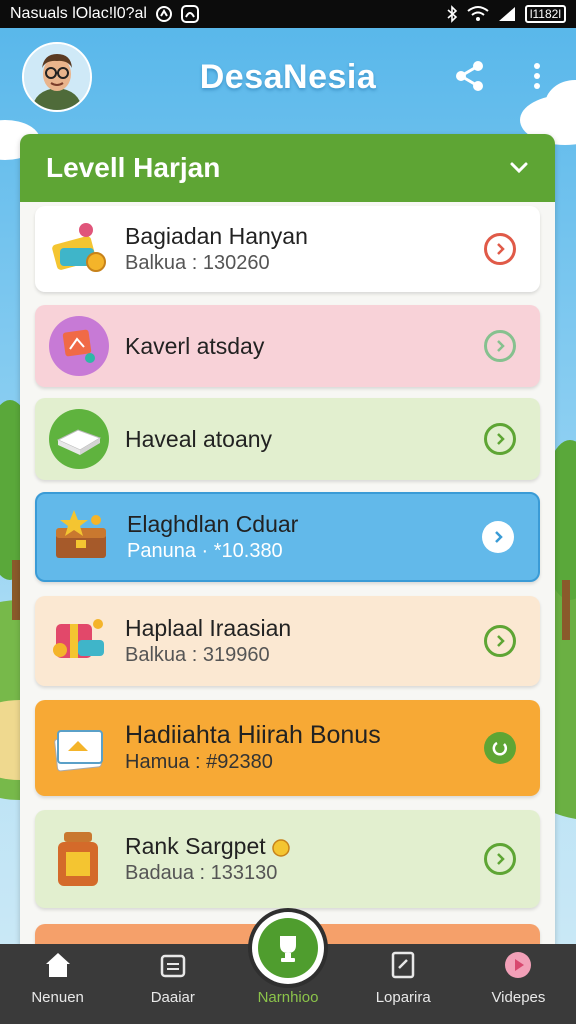 The image size is (576, 1024). What do you see at coordinates (452, 14) in the screenshot?
I see `bluetooth-icon` at bounding box center [452, 14].